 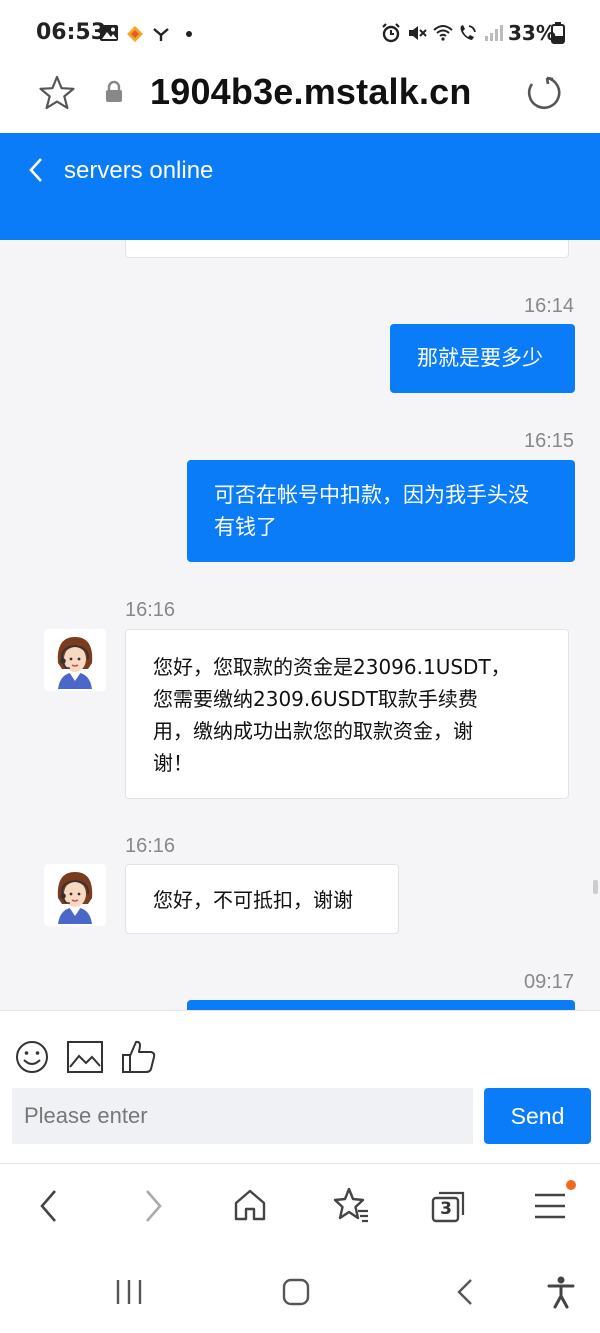 What do you see at coordinates (315, 699) in the screenshot?
I see `message-line: 您需要缴纳2309.6USDT取款手续费` at bounding box center [315, 699].